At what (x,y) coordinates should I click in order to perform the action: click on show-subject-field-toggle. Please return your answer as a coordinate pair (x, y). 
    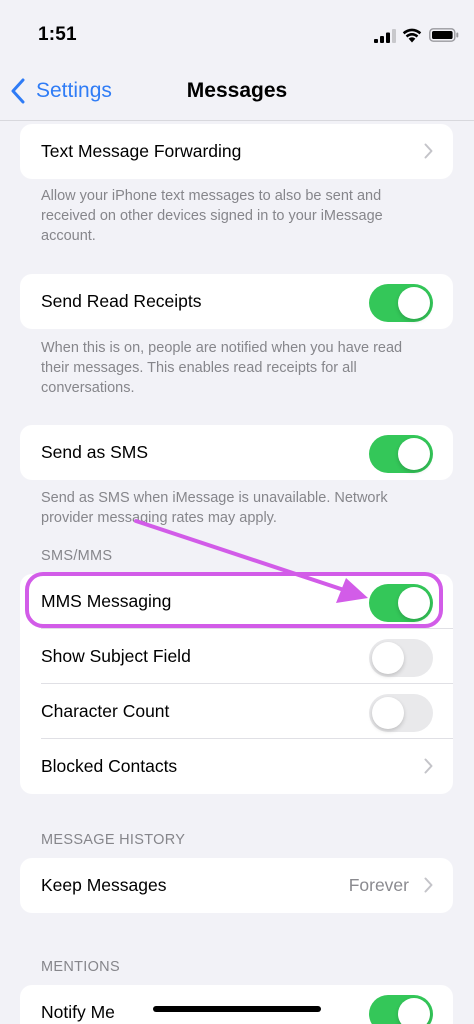
    Looking at the image, I should click on (401, 658).